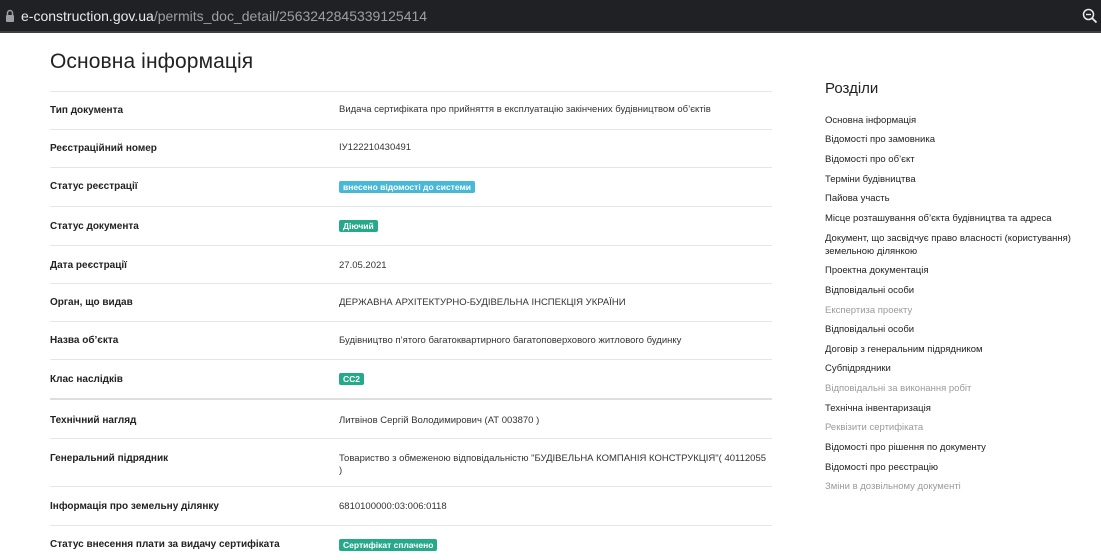 Image resolution: width=1101 pixels, height=560 pixels. I want to click on row-label: Технічний нагляд, so click(93, 420).